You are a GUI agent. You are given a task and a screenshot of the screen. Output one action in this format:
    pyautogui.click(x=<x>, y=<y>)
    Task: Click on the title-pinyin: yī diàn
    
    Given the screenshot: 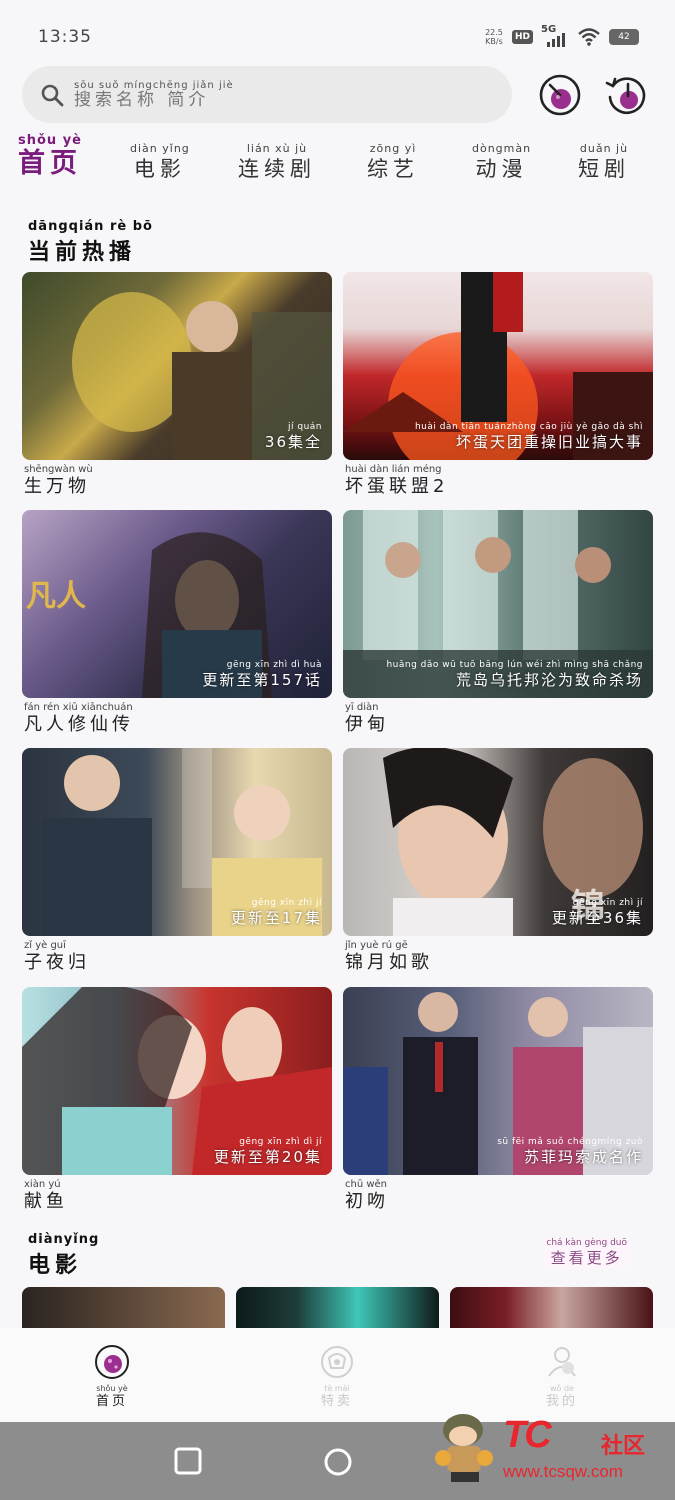 What is the action you would take?
    pyautogui.click(x=362, y=707)
    